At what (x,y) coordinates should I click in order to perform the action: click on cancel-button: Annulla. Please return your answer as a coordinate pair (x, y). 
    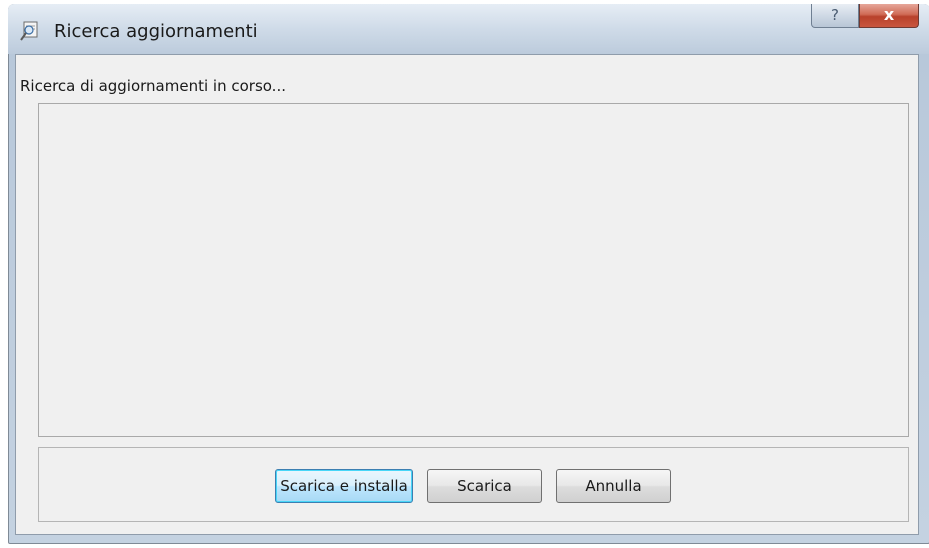
    Looking at the image, I should click on (613, 486).